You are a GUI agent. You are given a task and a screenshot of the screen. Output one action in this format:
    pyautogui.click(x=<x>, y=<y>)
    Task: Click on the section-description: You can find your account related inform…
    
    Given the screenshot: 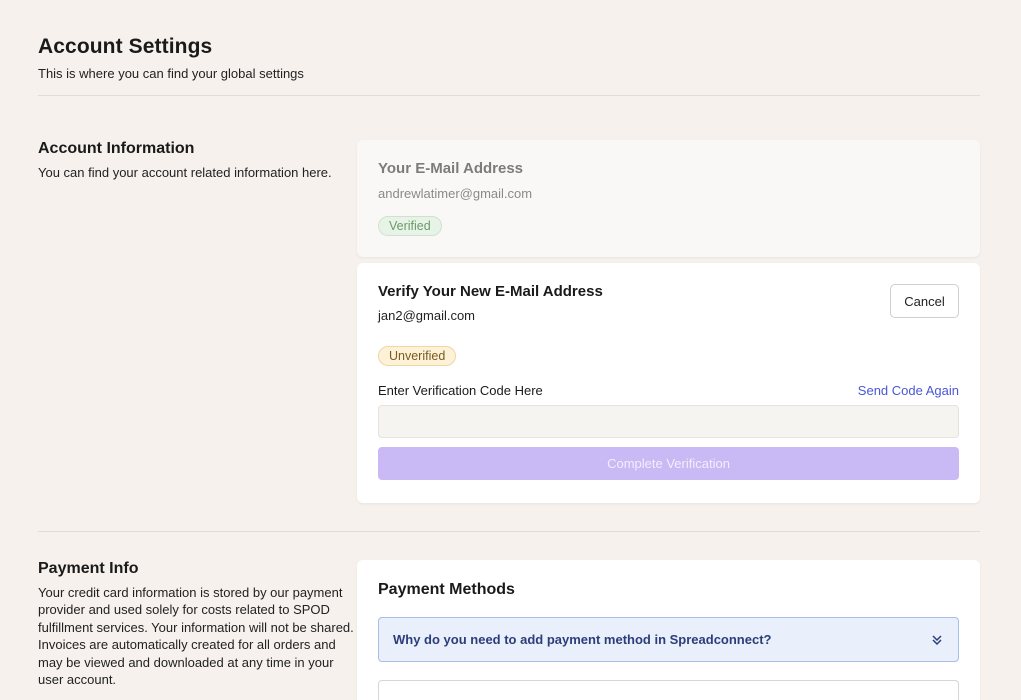 What is the action you would take?
    pyautogui.click(x=185, y=172)
    